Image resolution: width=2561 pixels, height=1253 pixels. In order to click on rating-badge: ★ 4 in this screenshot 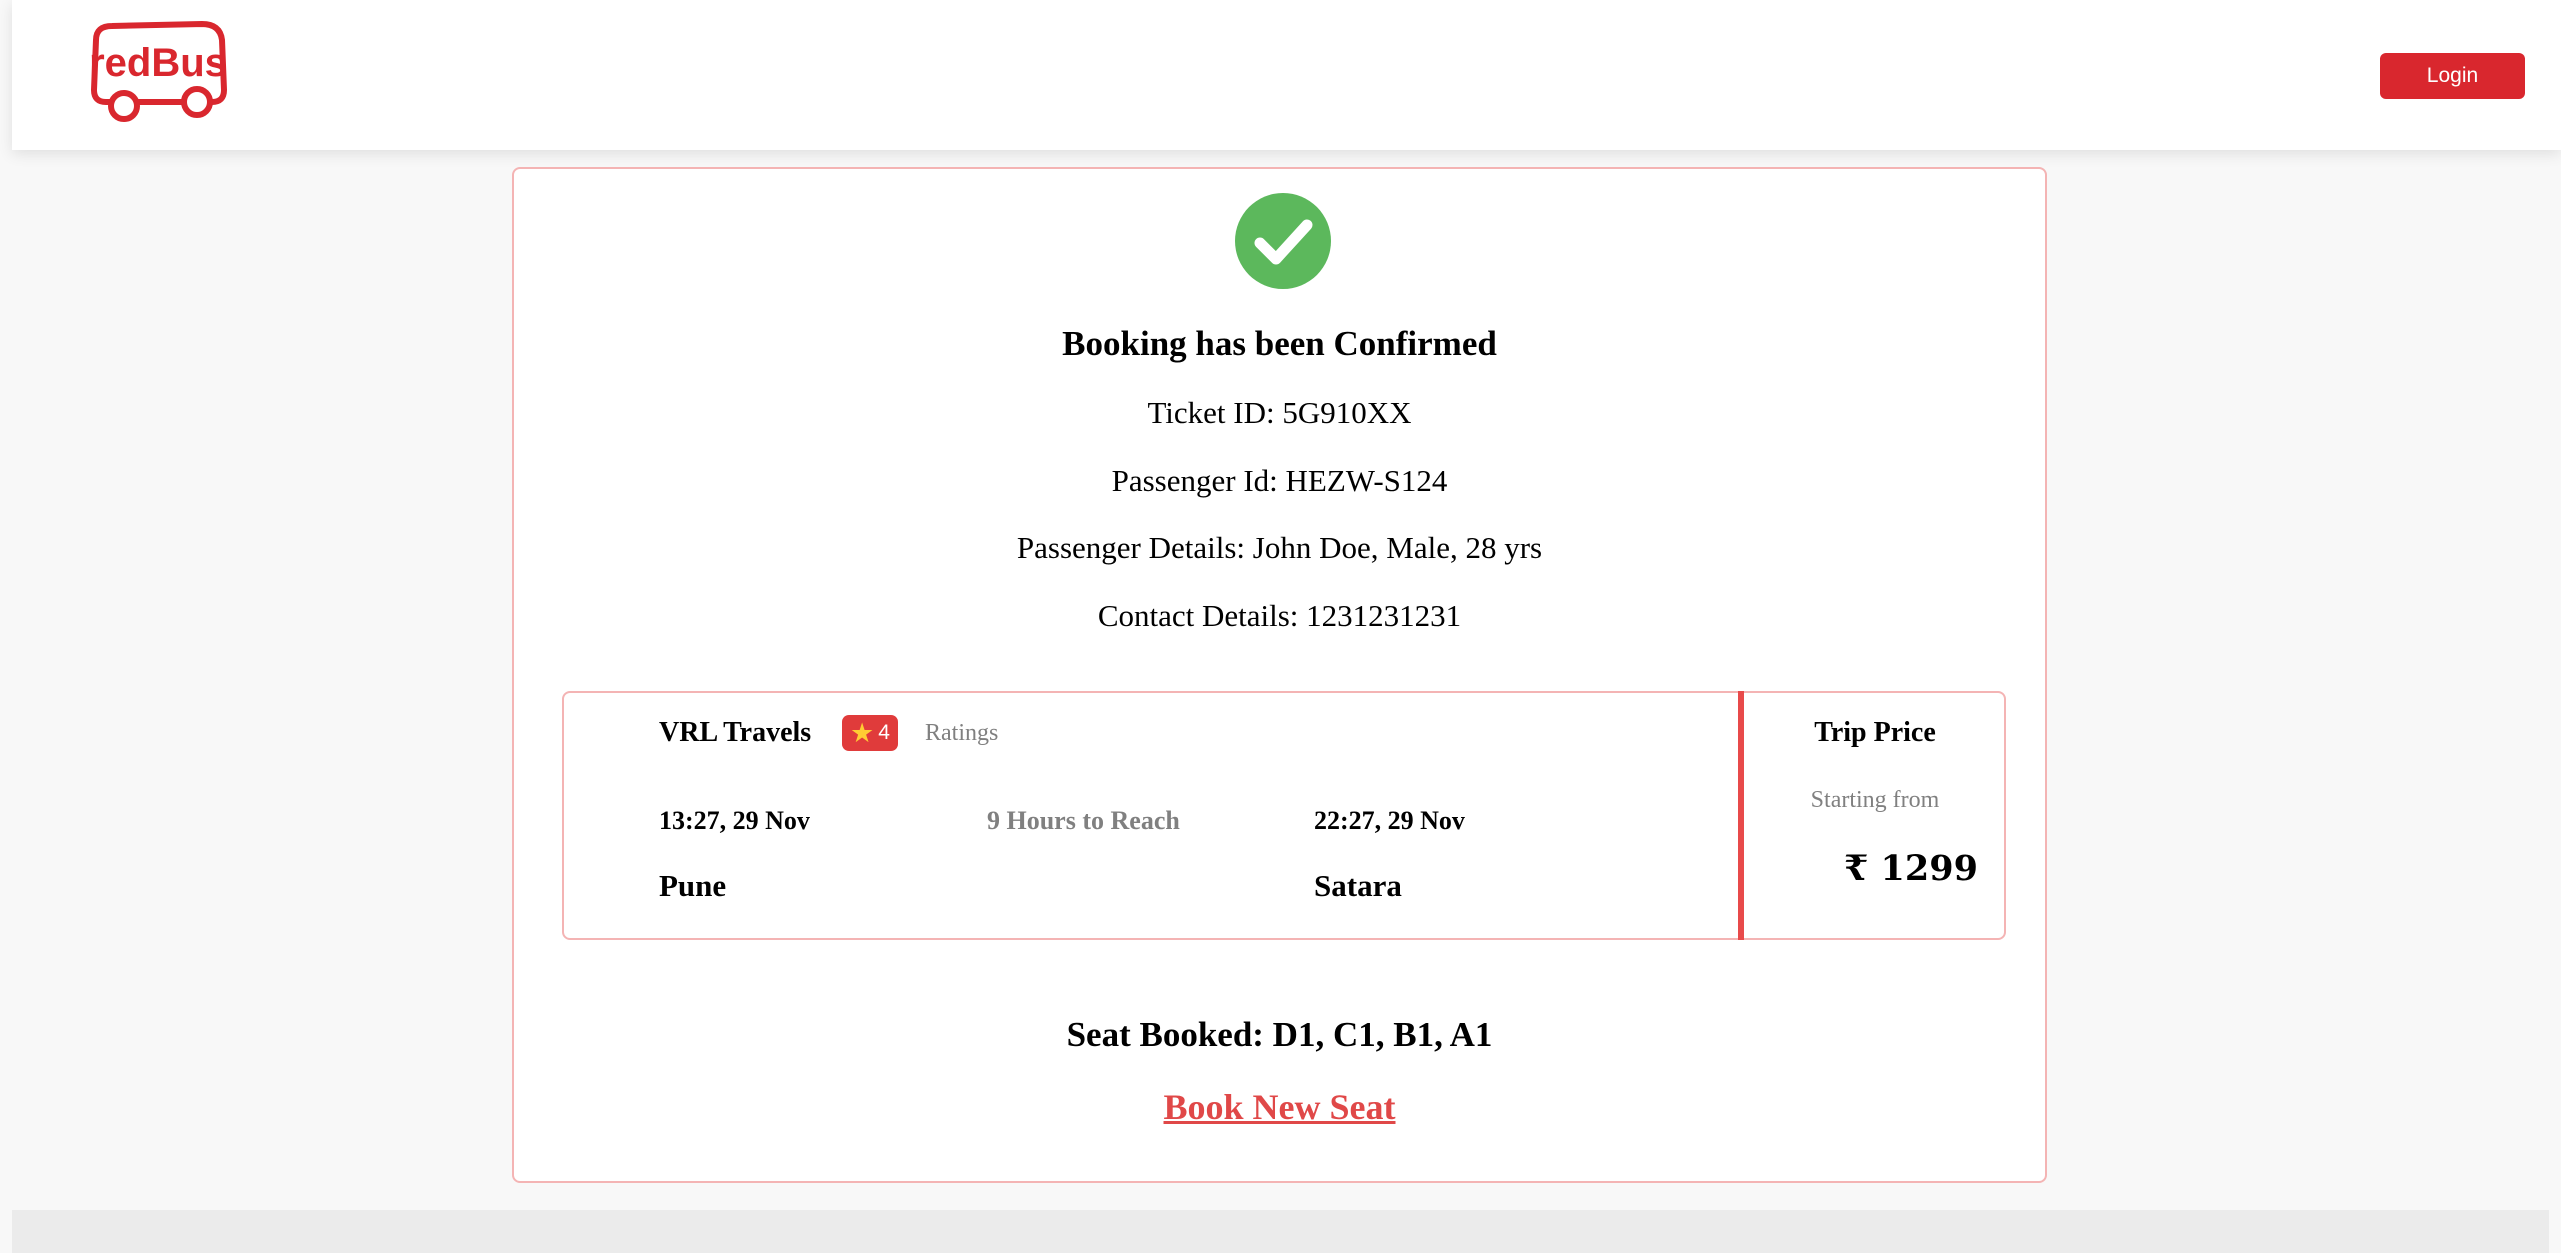, I will do `click(870, 733)`.